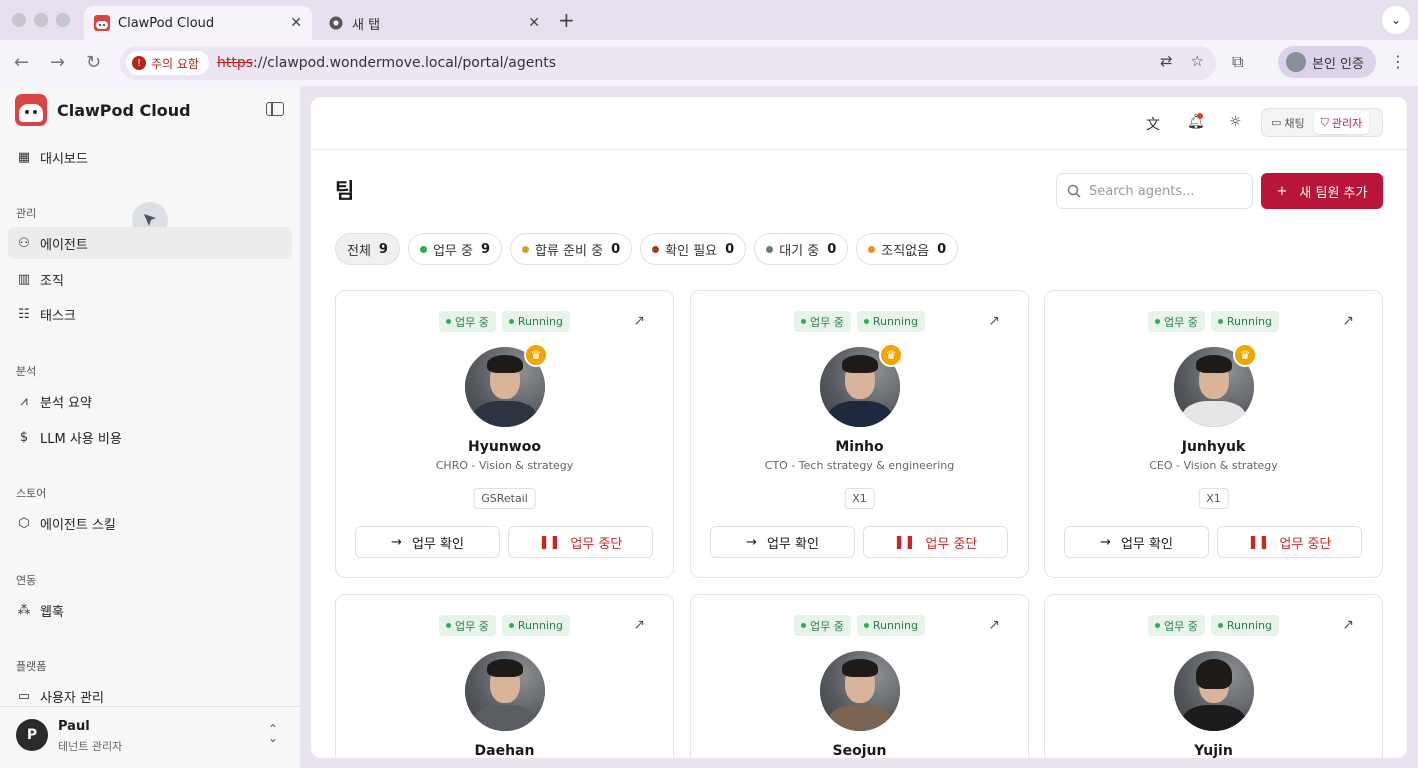 Image resolution: width=1418 pixels, height=768 pixels. I want to click on language-icon: 文, so click(1153, 124).